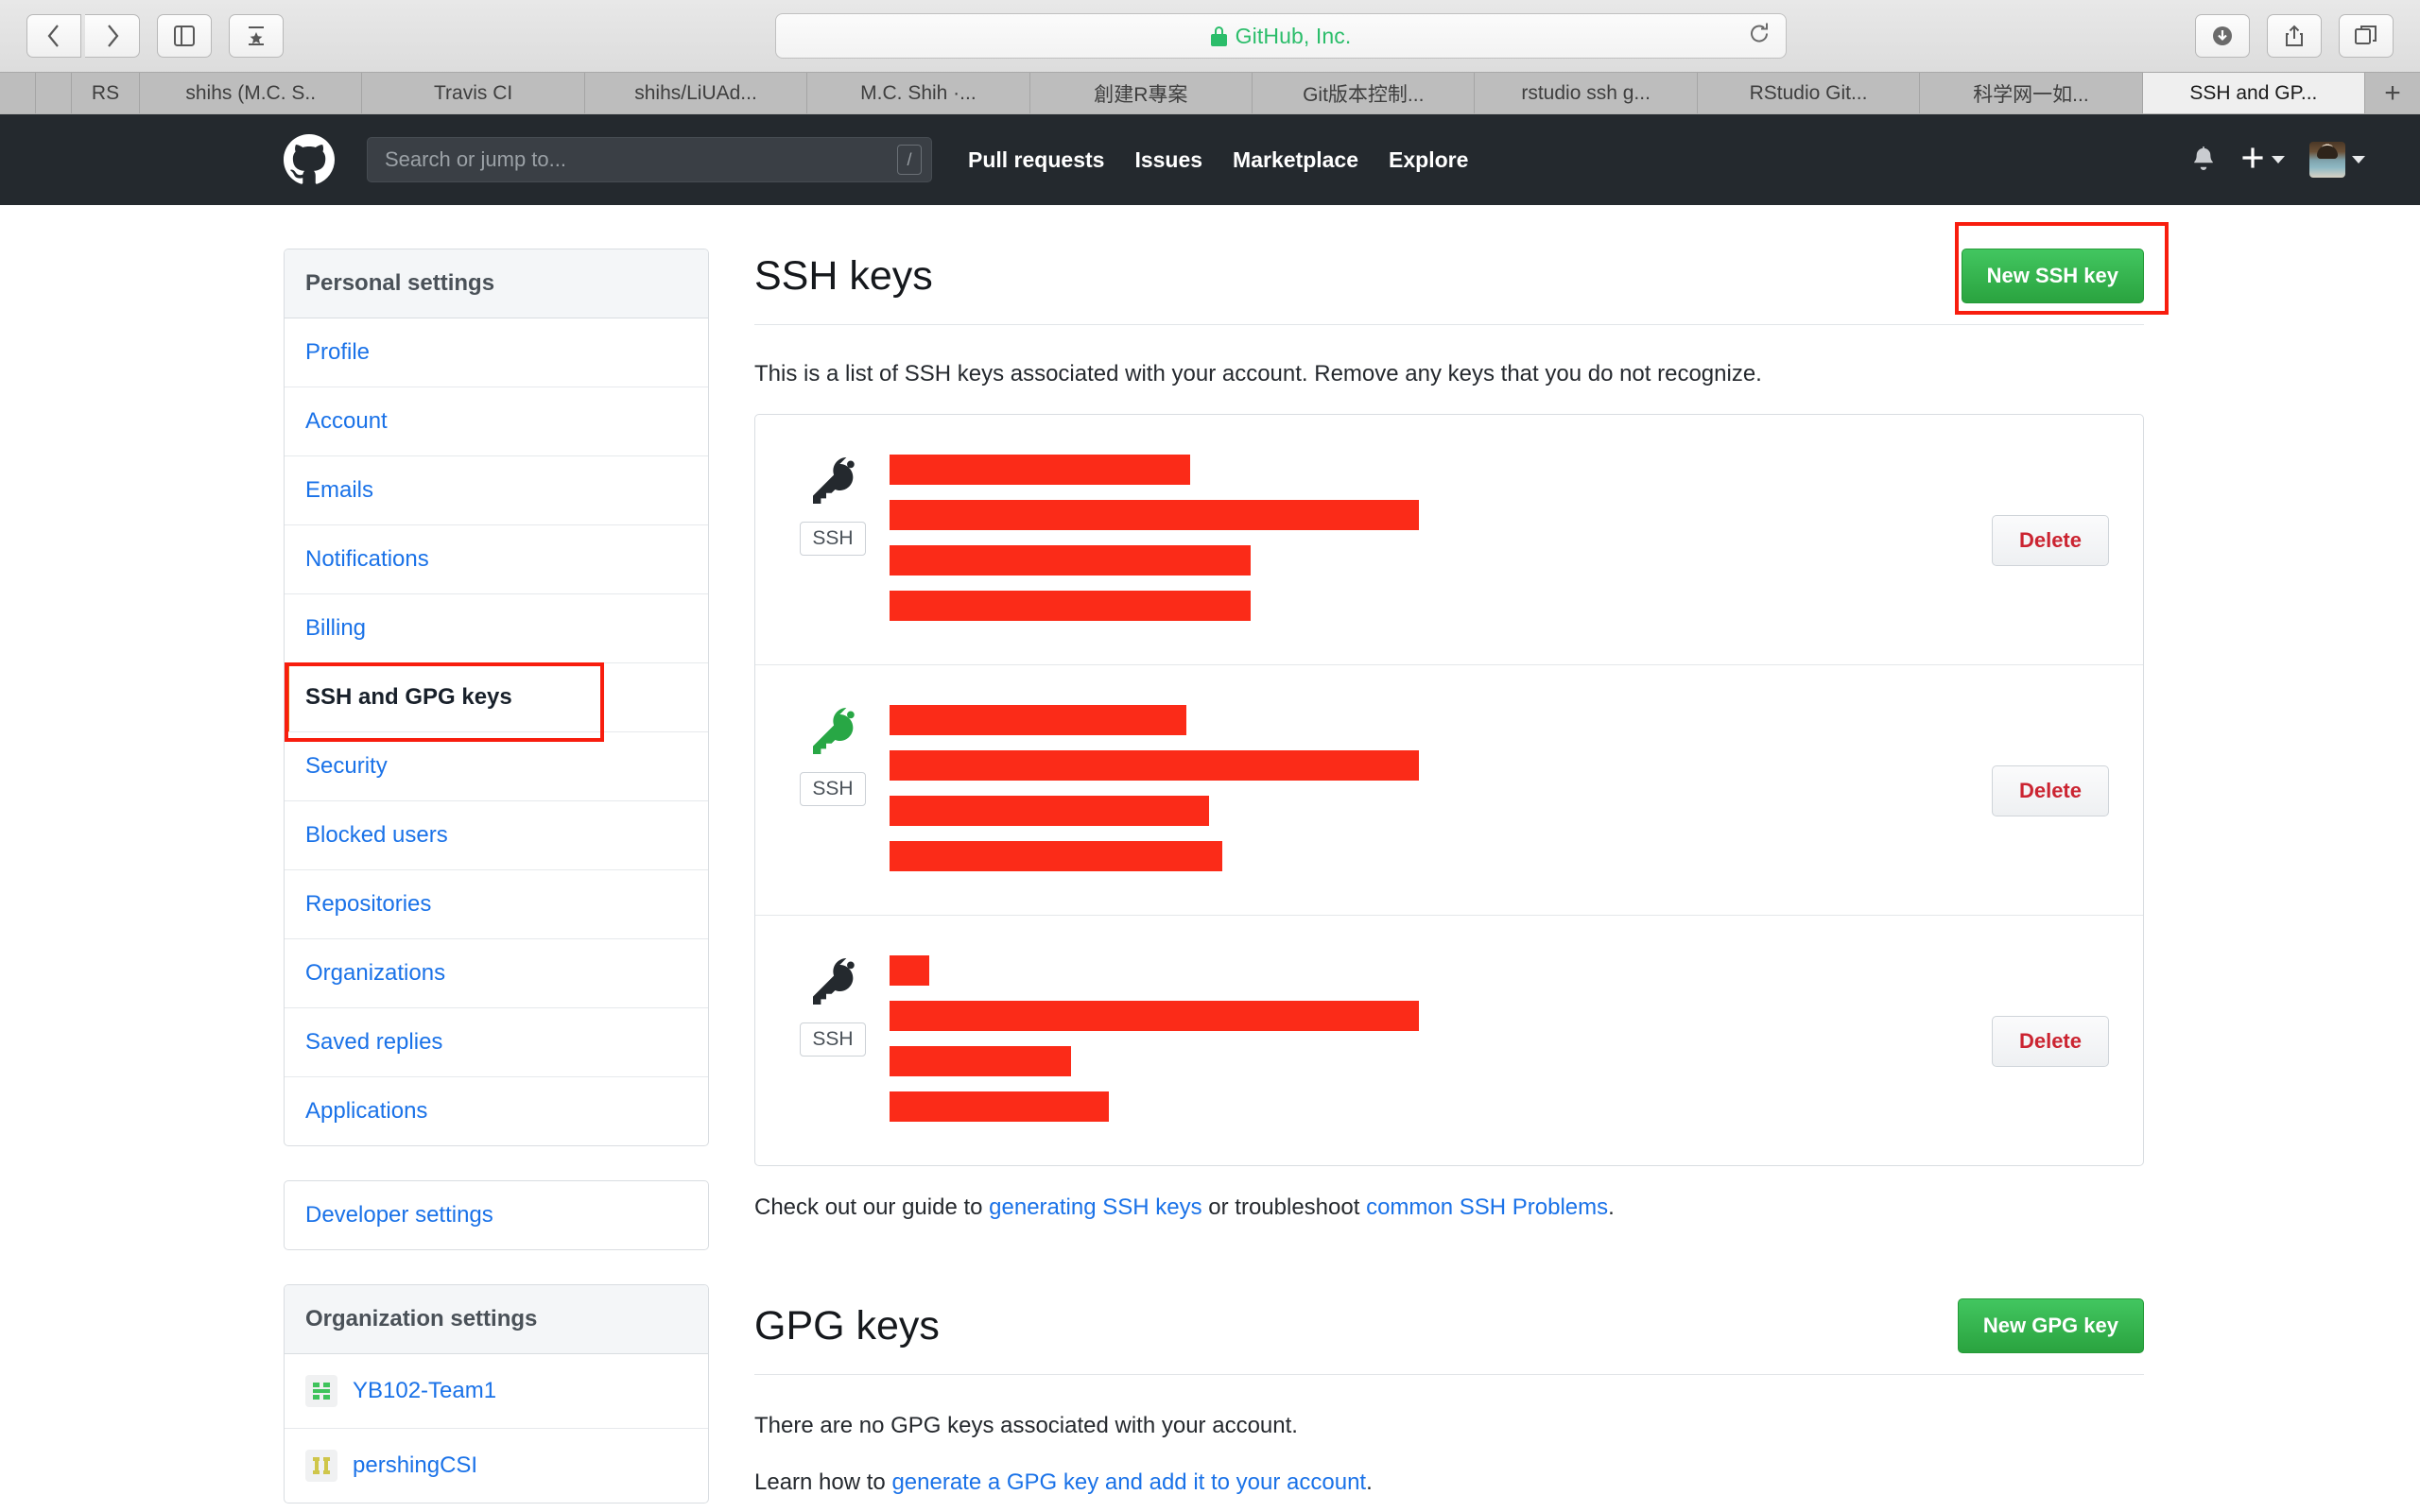 The width and height of the screenshot is (2420, 1512). Describe the element at coordinates (497, 702) in the screenshot. I see `sidebar-item-ssh-and-gpg-keys: SSH and GPG keys` at that location.